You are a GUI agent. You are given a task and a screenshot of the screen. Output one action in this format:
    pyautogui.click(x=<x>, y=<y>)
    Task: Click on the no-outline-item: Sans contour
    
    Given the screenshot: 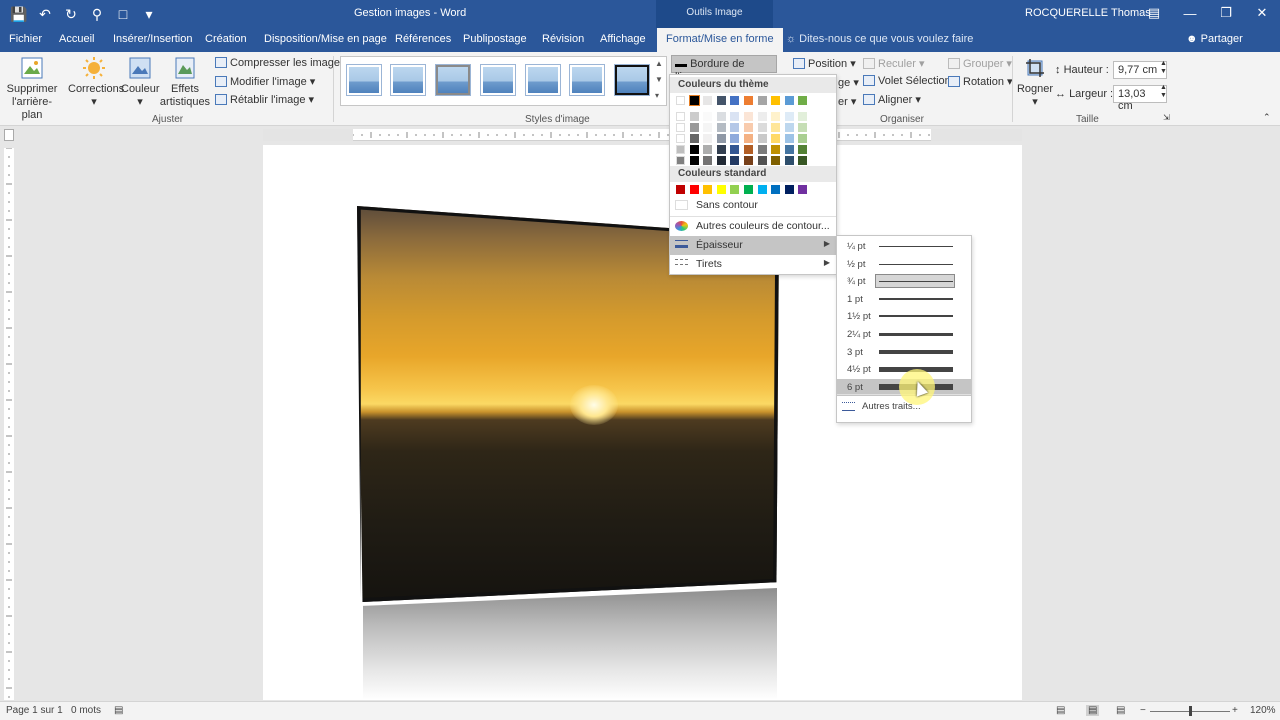 What is the action you would take?
    pyautogui.click(x=753, y=205)
    